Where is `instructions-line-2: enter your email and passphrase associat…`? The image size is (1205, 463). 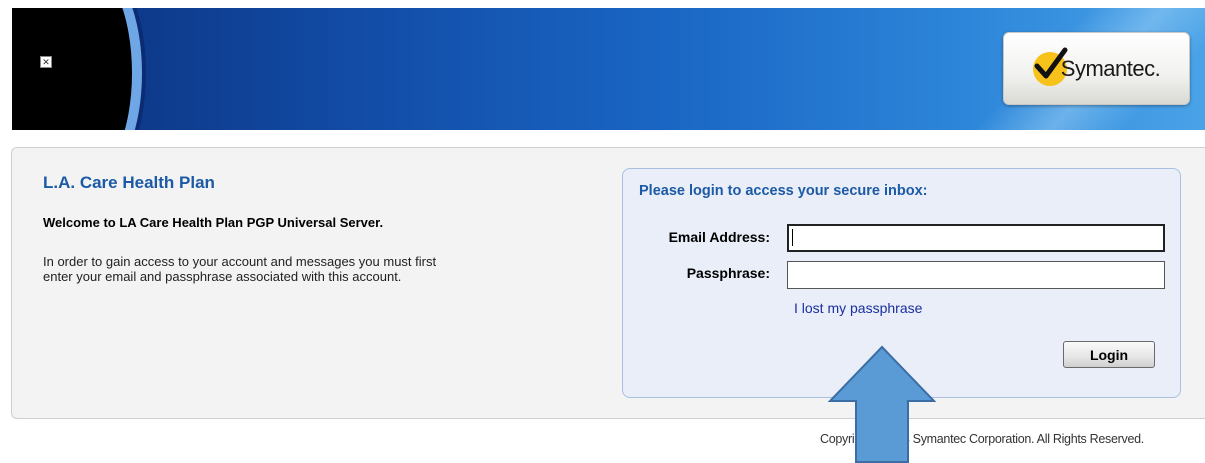
instructions-line-2: enter your email and passphrase associat… is located at coordinates (222, 276).